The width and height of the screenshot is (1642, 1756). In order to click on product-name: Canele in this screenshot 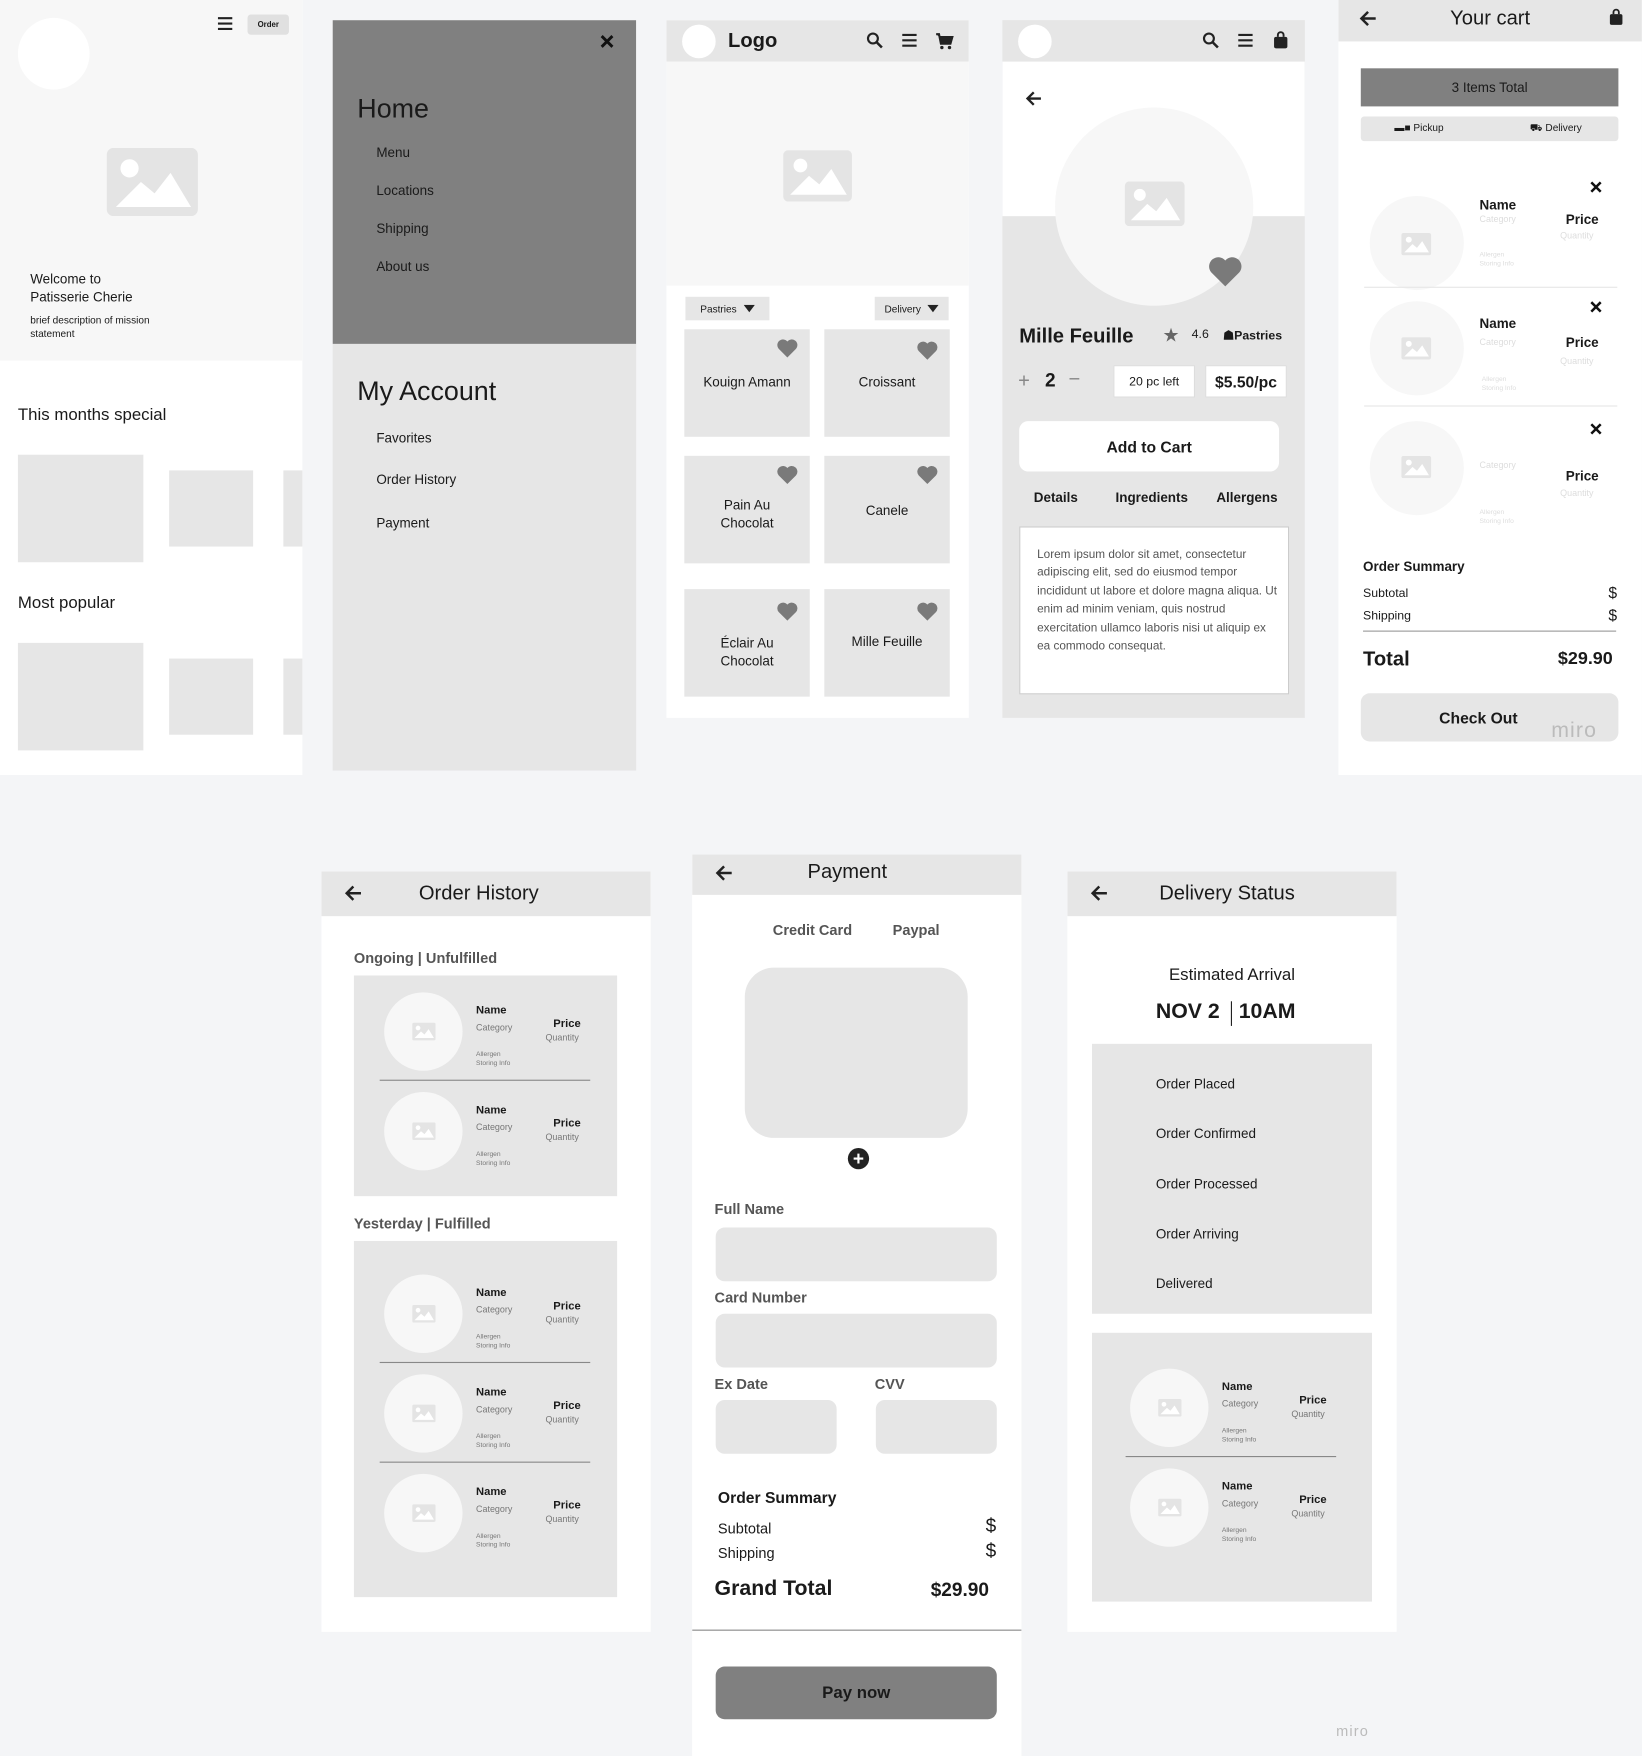, I will do `click(887, 510)`.